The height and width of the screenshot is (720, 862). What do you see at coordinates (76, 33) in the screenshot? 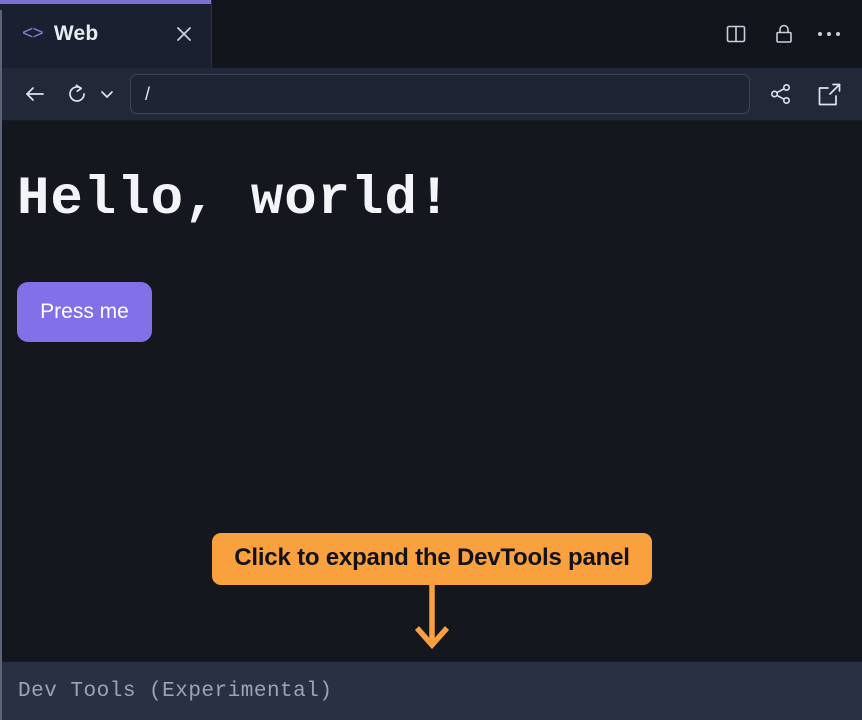
I see `tab-title: Web` at bounding box center [76, 33].